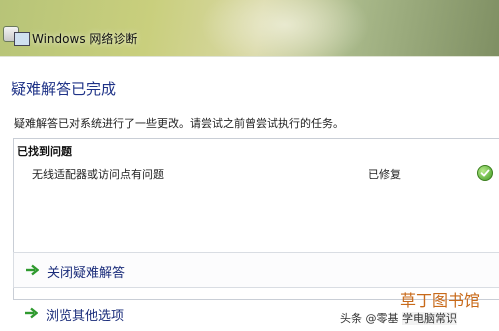 The height and width of the screenshot is (331, 499). What do you see at coordinates (85, 316) in the screenshot?
I see `explore-other-options-label: 浏览其他选项` at bounding box center [85, 316].